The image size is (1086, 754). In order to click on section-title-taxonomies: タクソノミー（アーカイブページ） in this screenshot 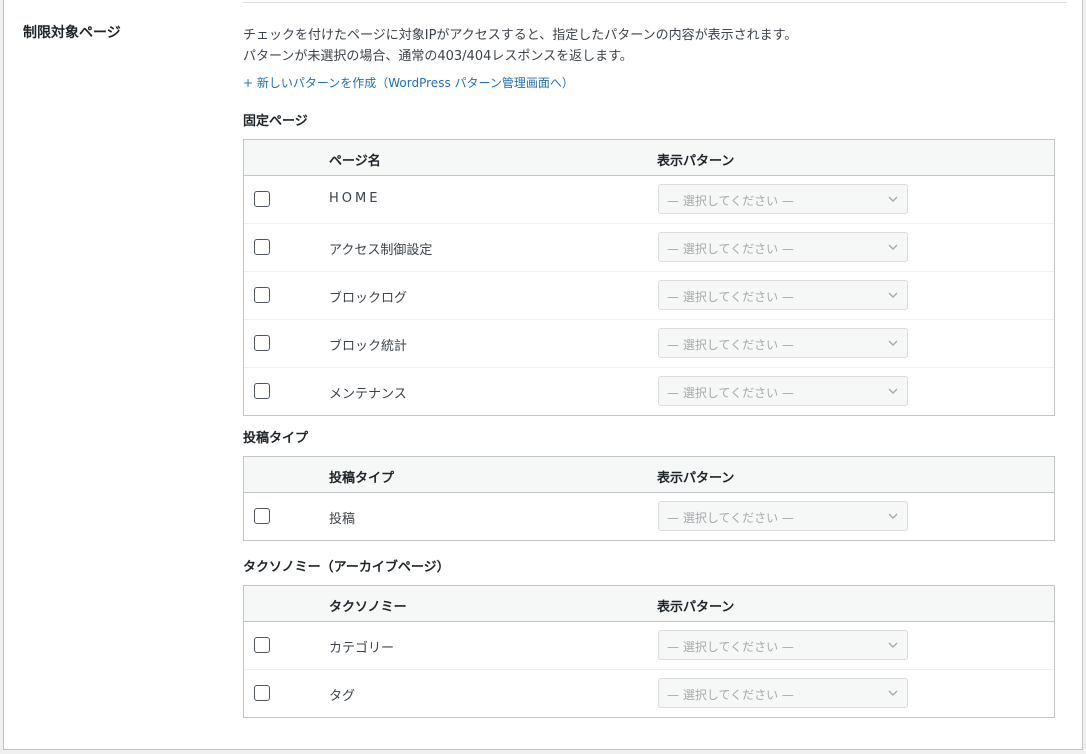, I will do `click(346, 567)`.